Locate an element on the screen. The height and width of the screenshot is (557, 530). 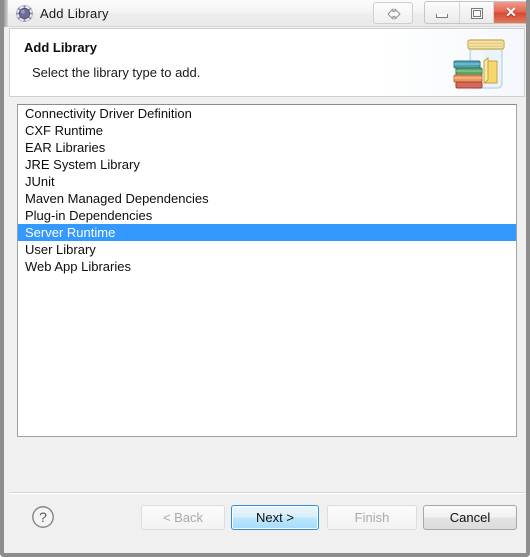
close-button: ✕ is located at coordinates (510, 12).